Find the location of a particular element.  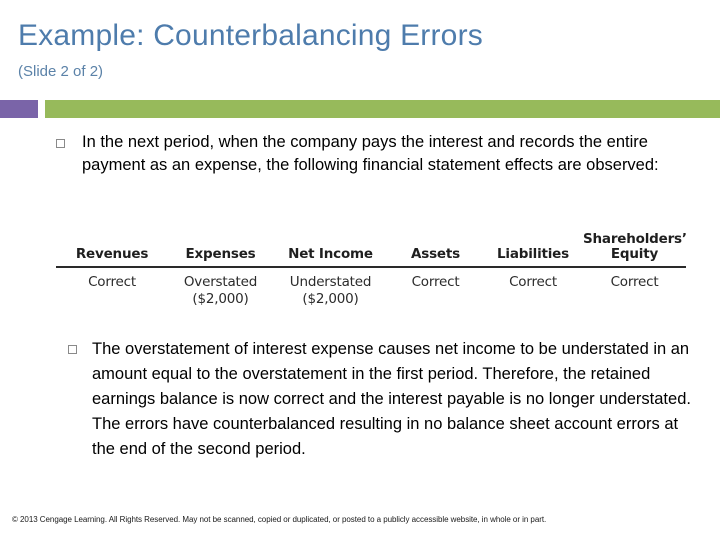

table-header-shareholders-equity: Shareholders’ Equity is located at coordinates (635, 243).